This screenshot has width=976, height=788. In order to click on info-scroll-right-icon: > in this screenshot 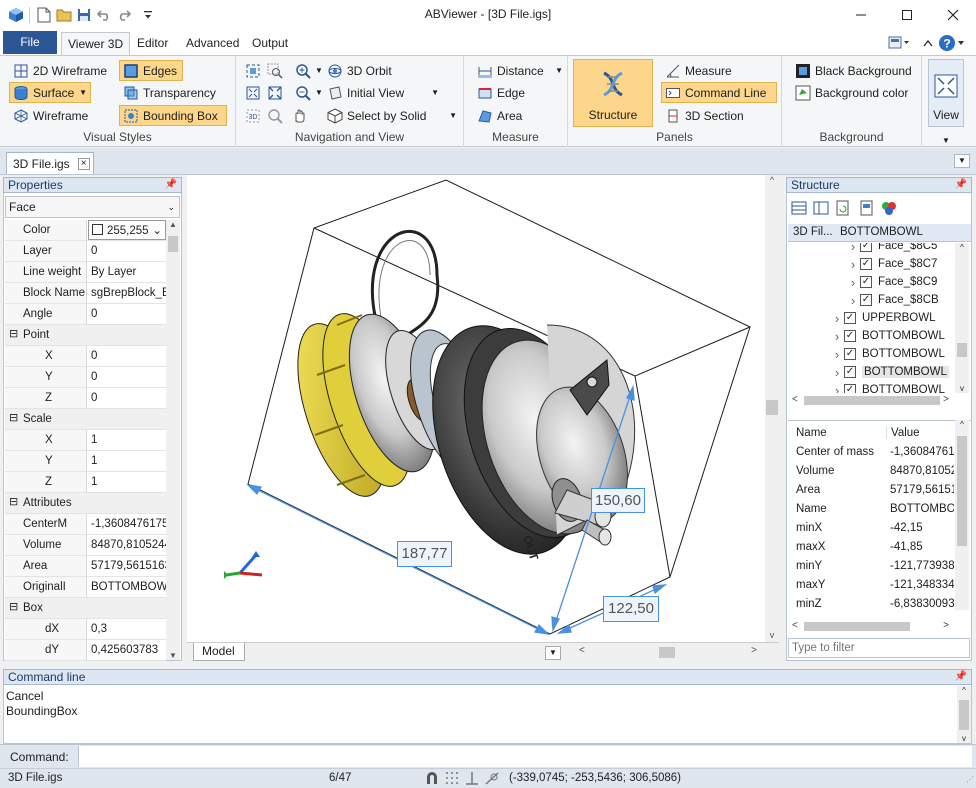, I will do `click(946, 625)`.